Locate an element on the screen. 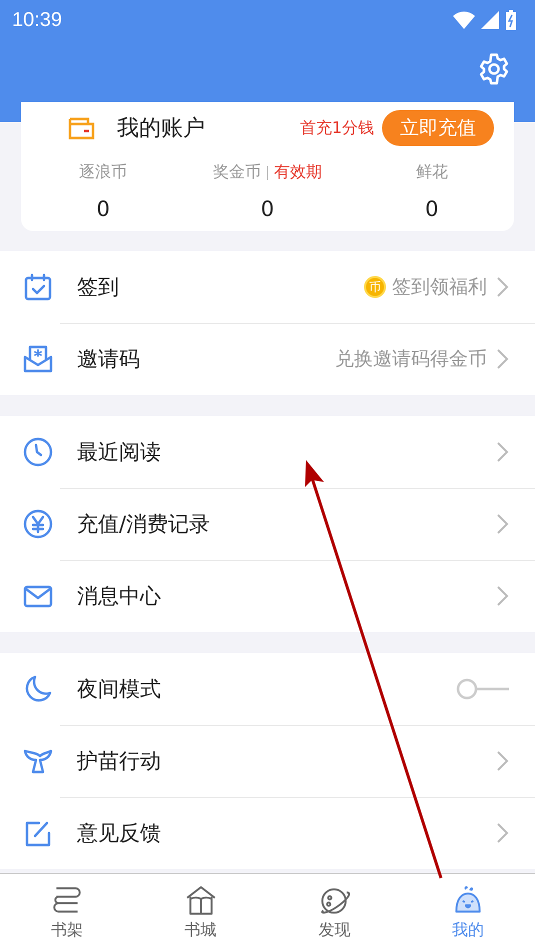 This screenshot has width=535, height=951. tab: 书城 is located at coordinates (201, 912).